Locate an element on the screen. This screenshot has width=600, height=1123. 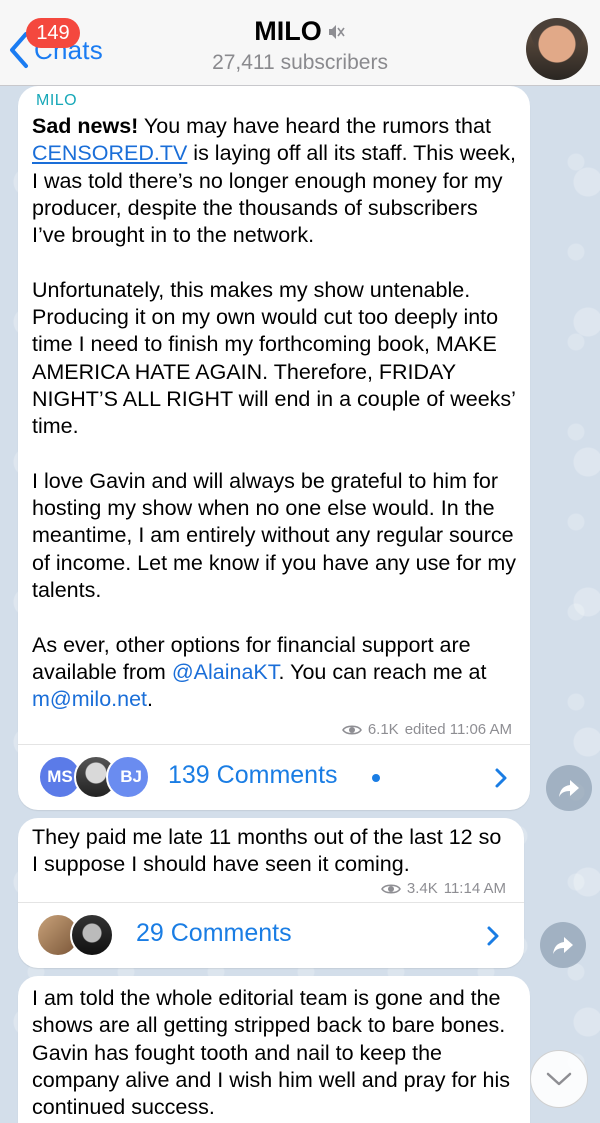
comments-button: 29 Comments is located at coordinates (271, 935).